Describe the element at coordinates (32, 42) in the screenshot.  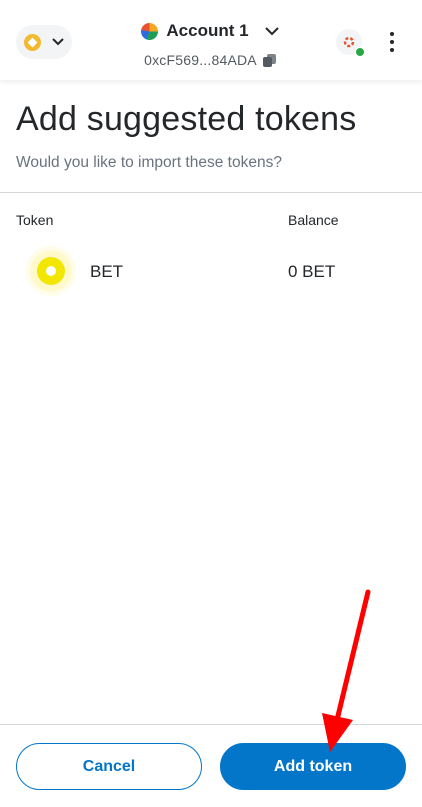
I see `bnb-chain-icon` at that location.